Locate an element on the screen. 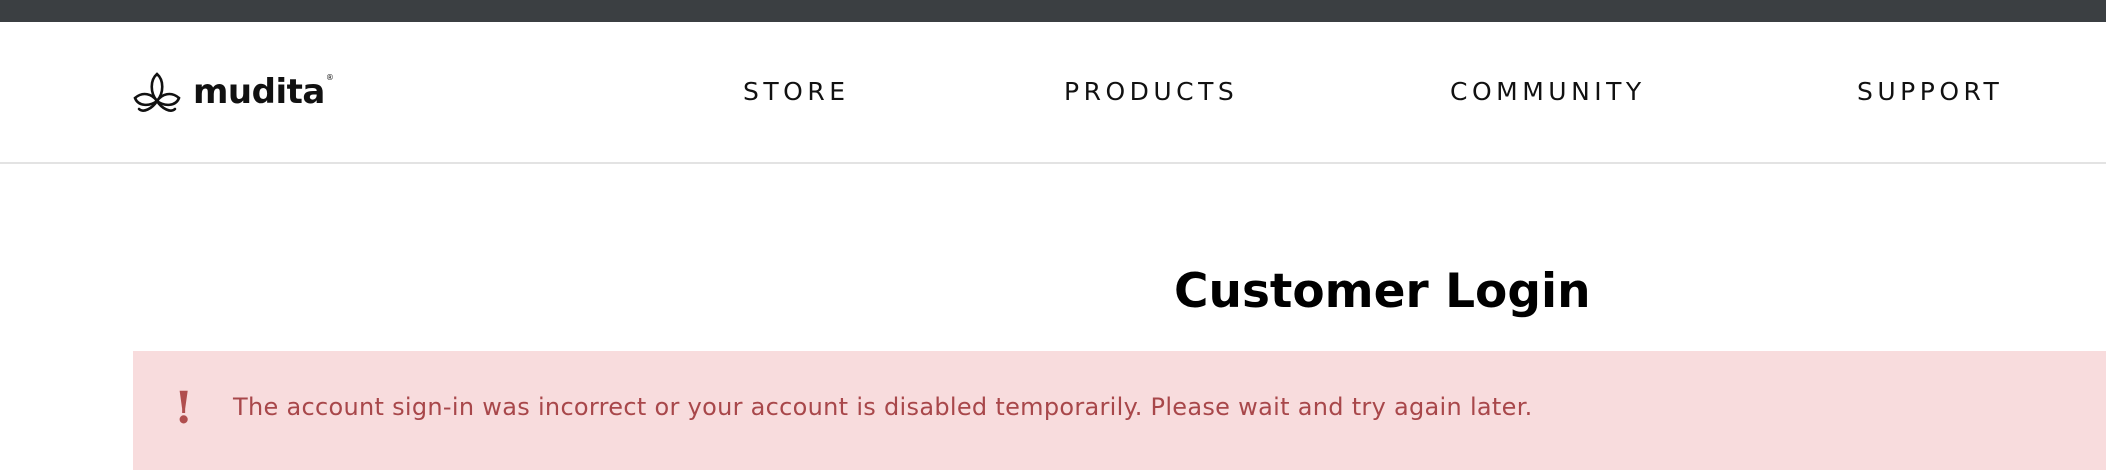 Image resolution: width=2106 pixels, height=470 pixels. lotus-icon is located at coordinates (157, 92).